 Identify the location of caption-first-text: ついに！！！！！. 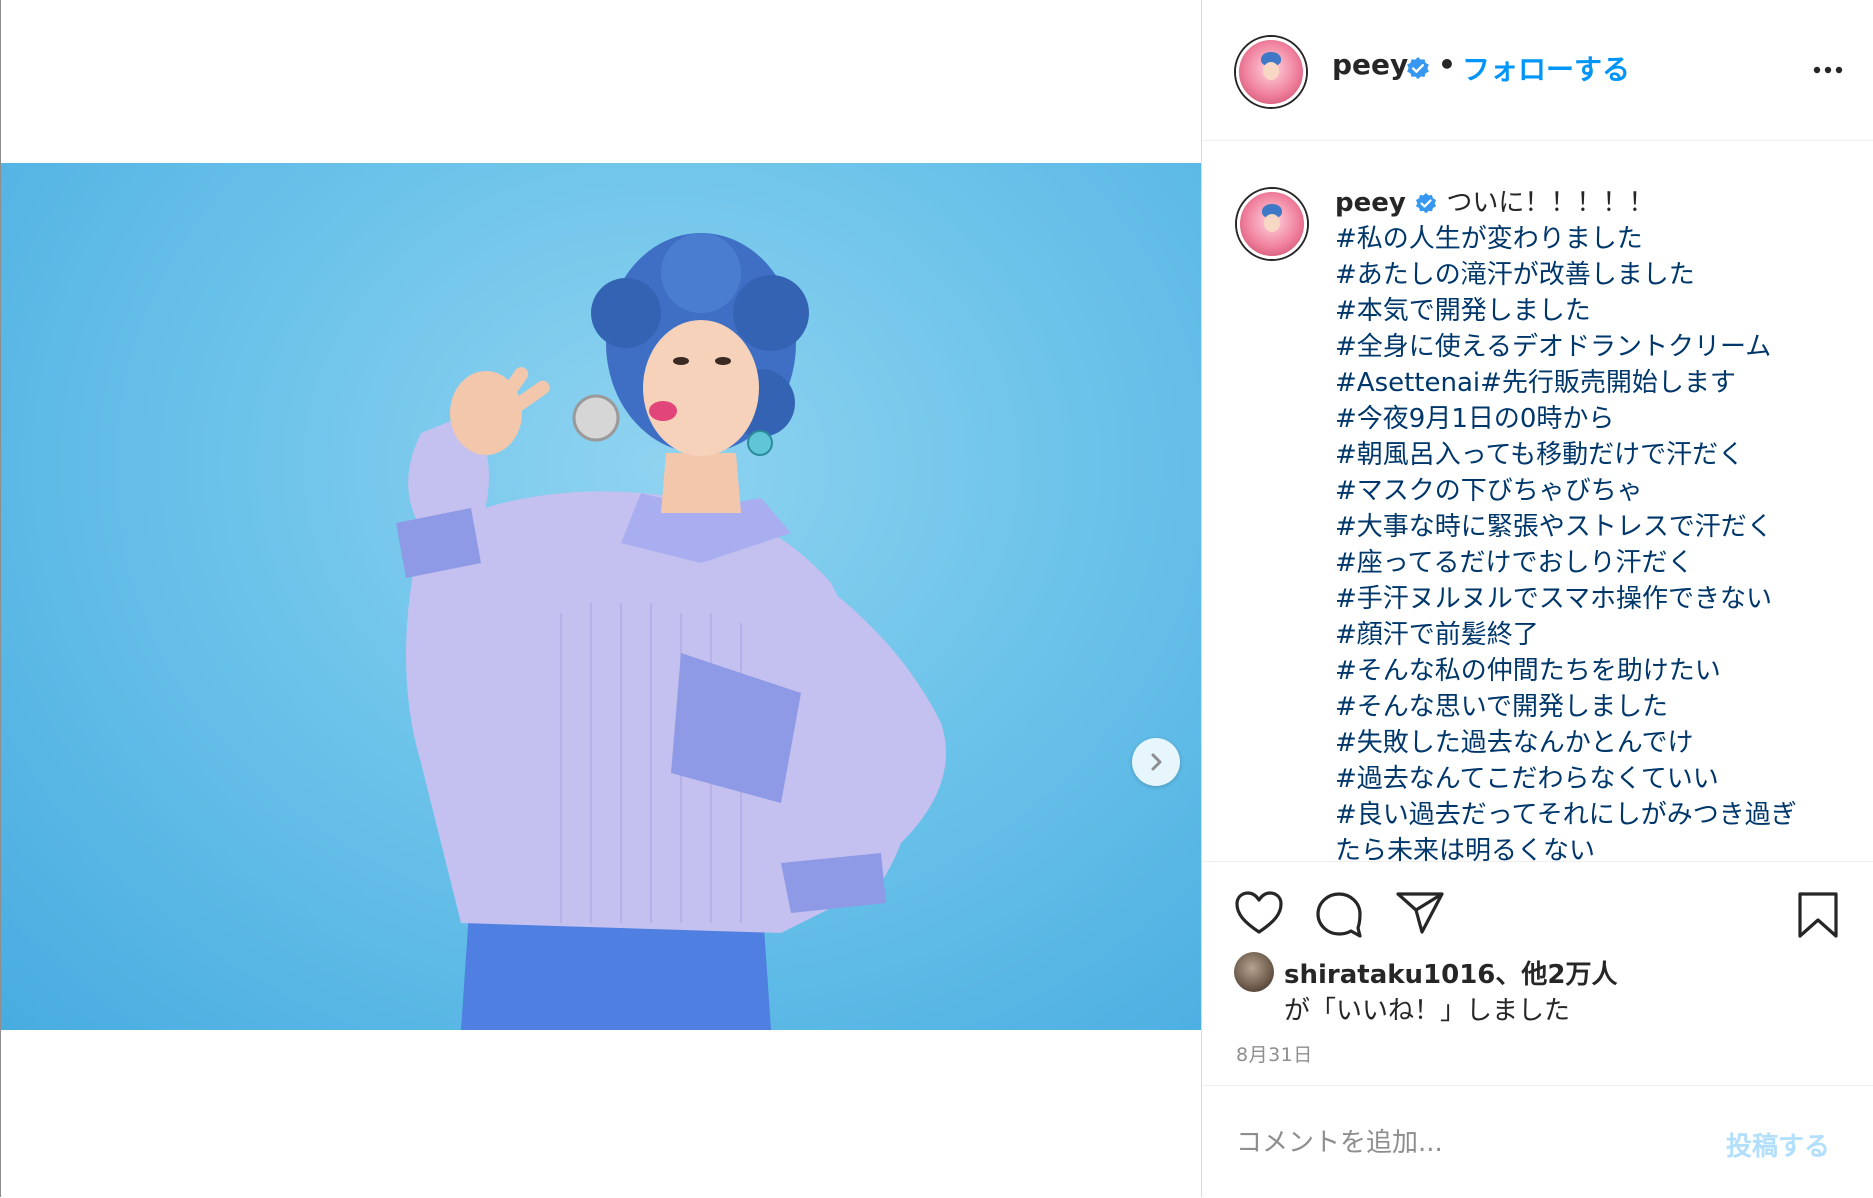
(1550, 203).